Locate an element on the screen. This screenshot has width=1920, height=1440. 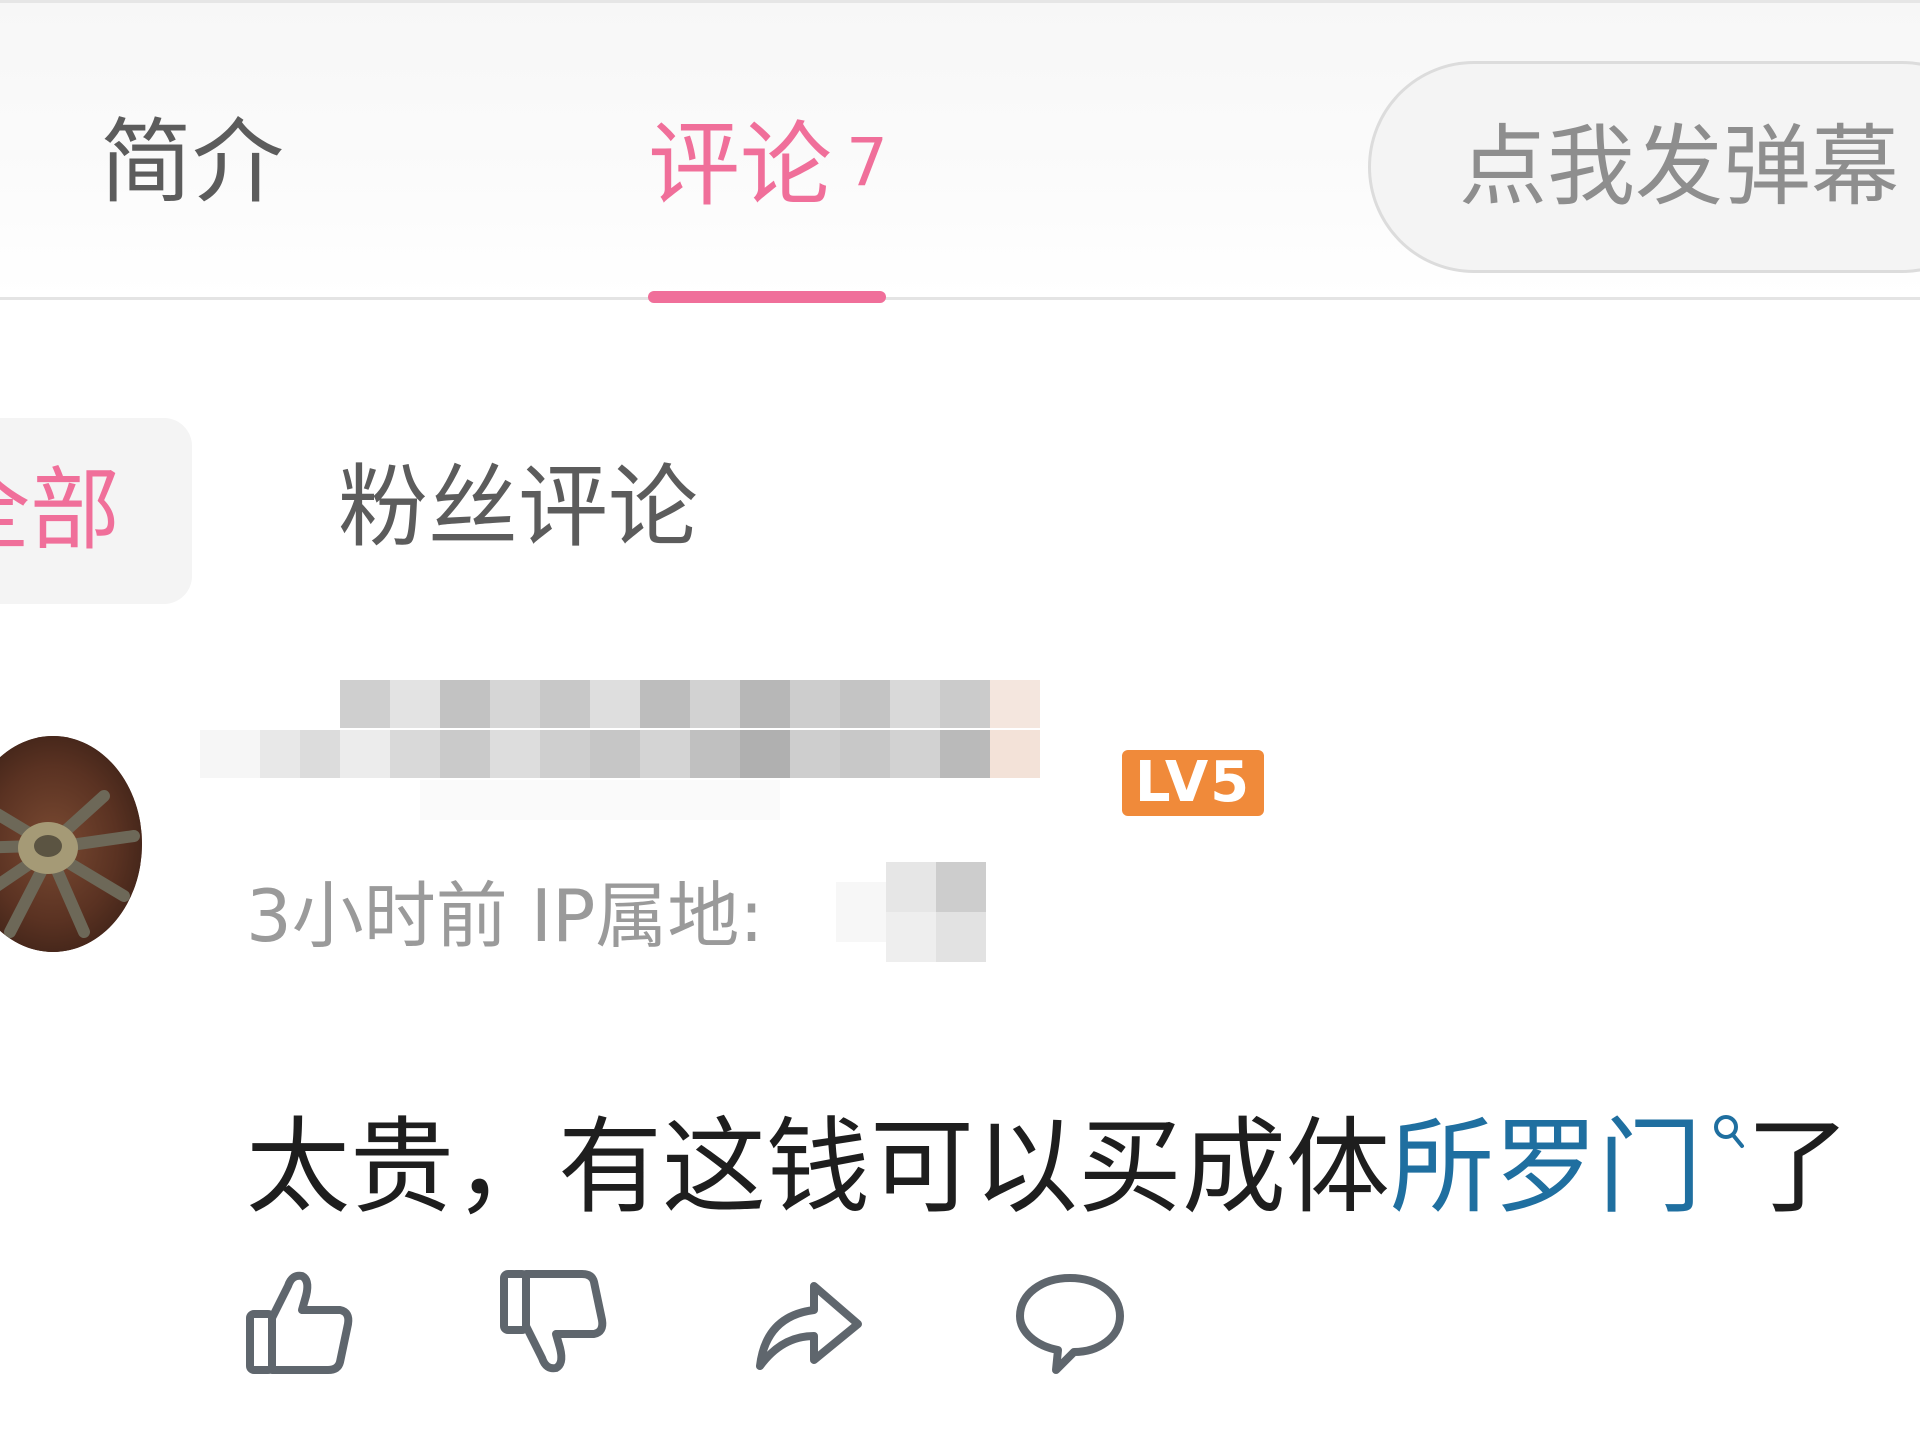
avatar-image is located at coordinates (71, 844).